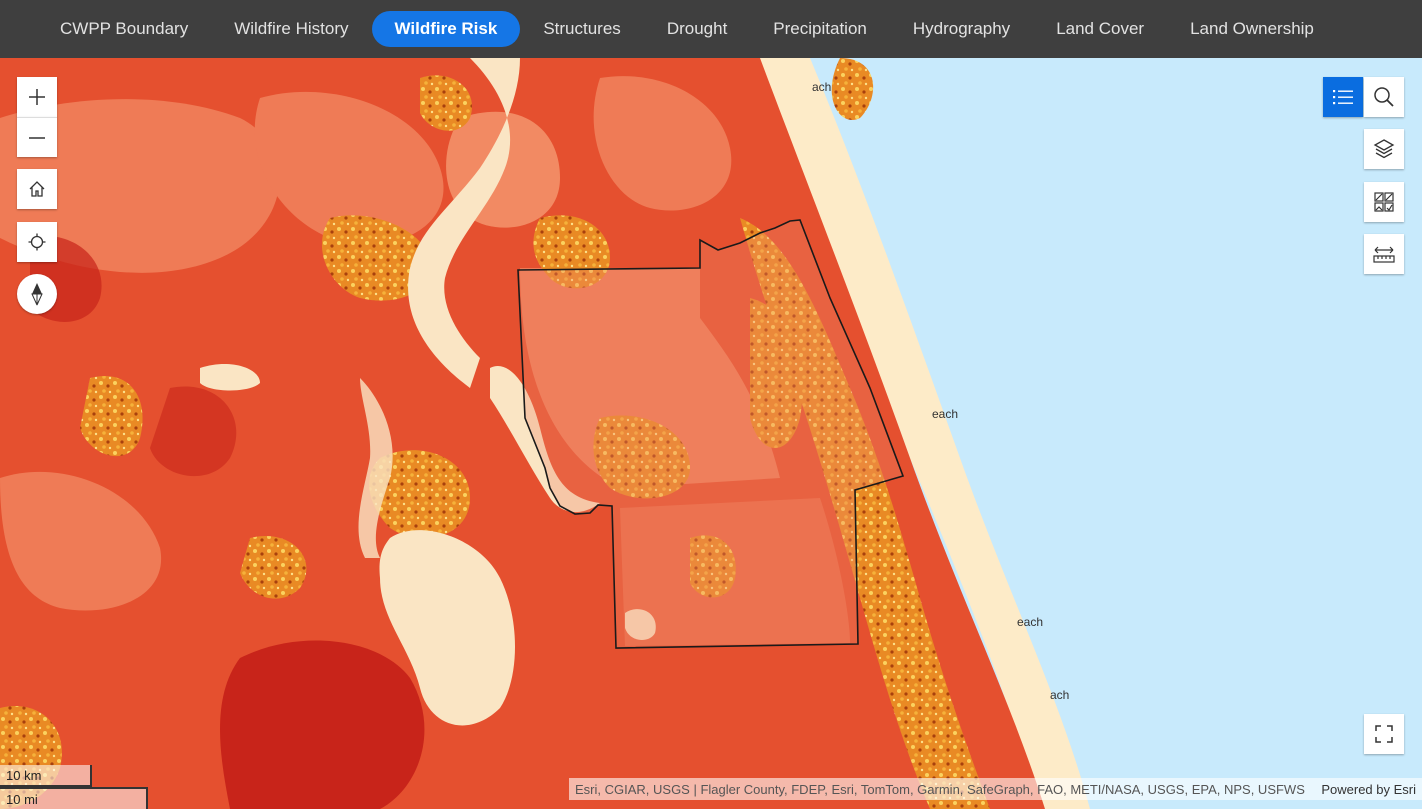 The width and height of the screenshot is (1422, 809). What do you see at coordinates (74, 798) in the screenshot?
I see `scale-bar-mi: 10 mi` at bounding box center [74, 798].